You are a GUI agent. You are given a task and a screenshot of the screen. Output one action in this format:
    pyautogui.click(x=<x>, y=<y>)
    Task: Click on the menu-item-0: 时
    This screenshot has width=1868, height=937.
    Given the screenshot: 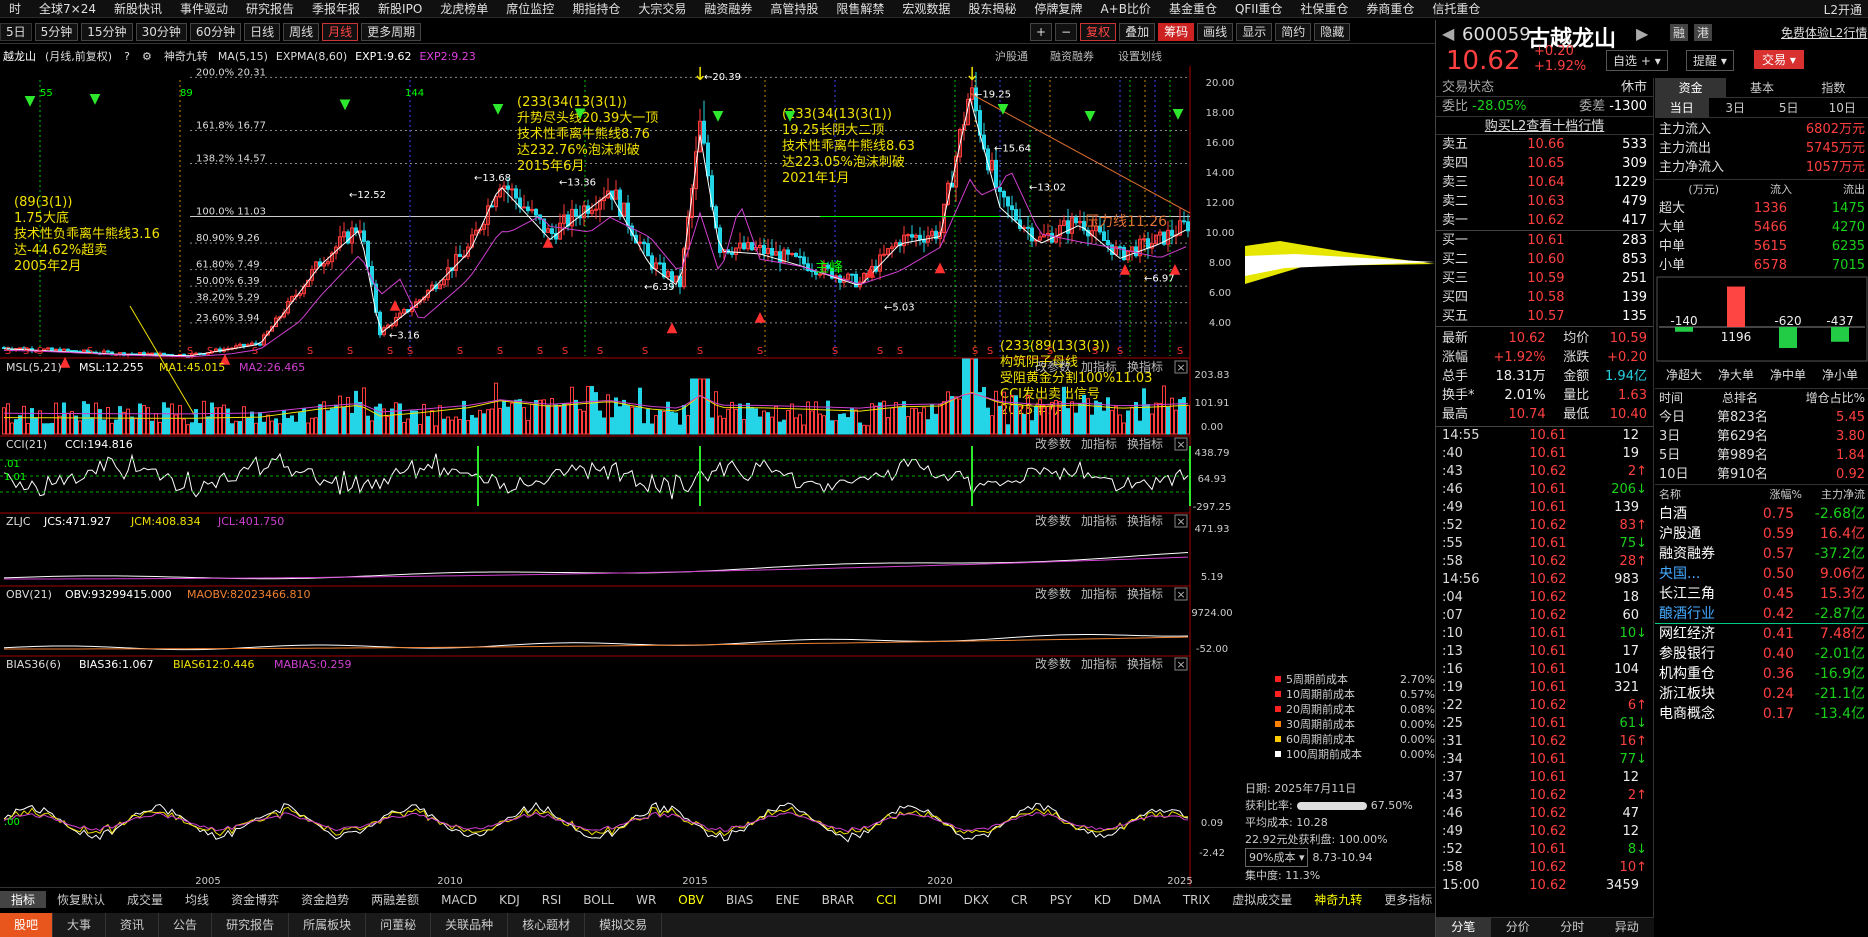 What is the action you would take?
    pyautogui.click(x=15, y=8)
    